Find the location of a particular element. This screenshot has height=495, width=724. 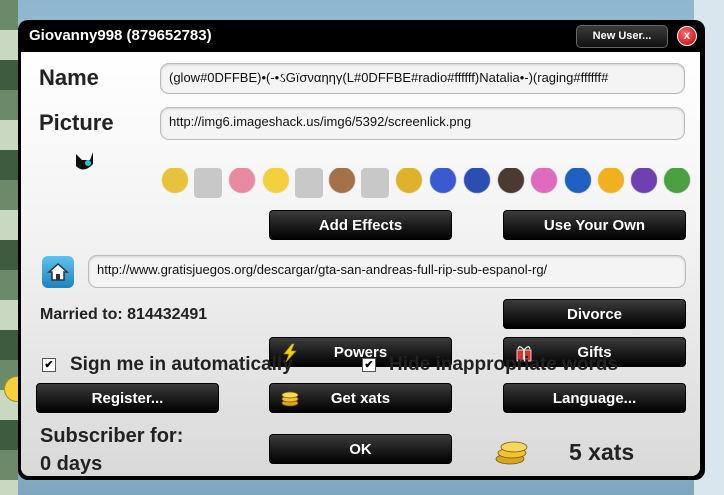

coins-icon is located at coordinates (290, 399).